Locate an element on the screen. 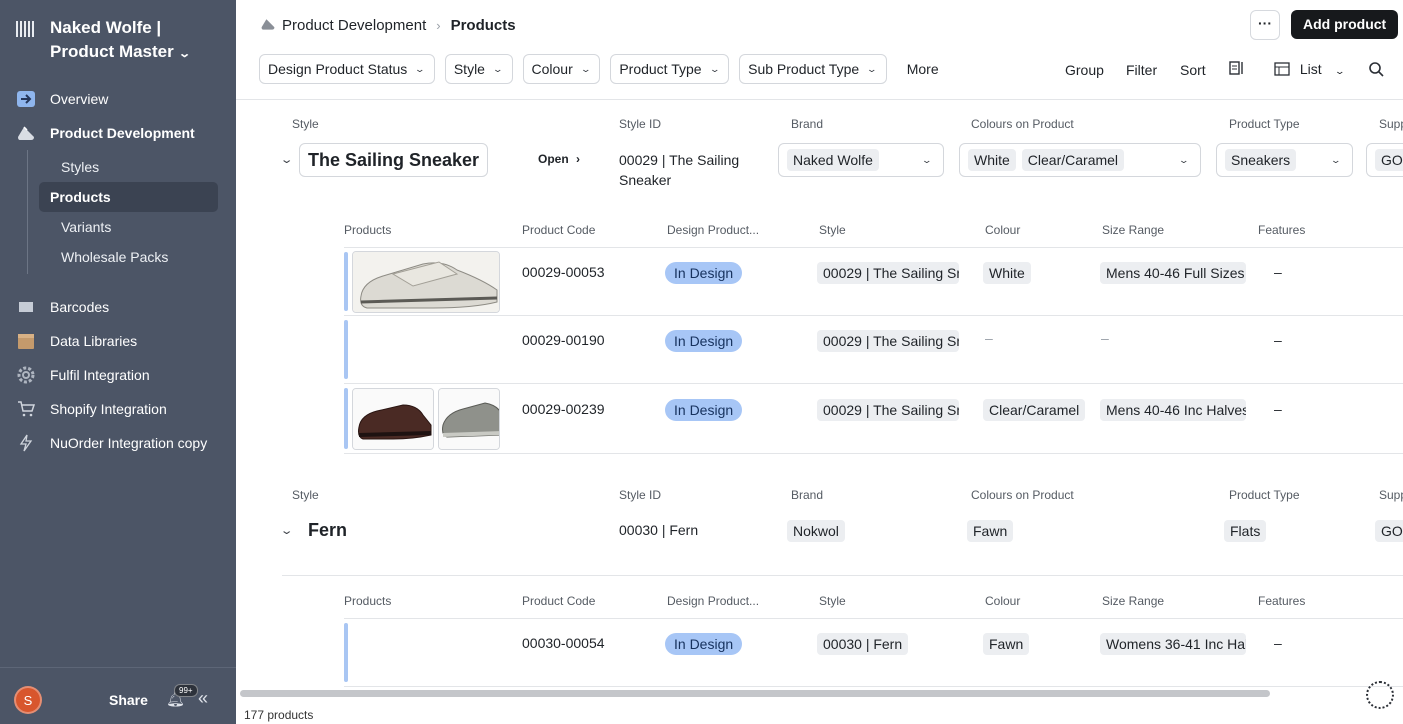 This screenshot has width=1403, height=724. sort-button: Sort is located at coordinates (1193, 70).